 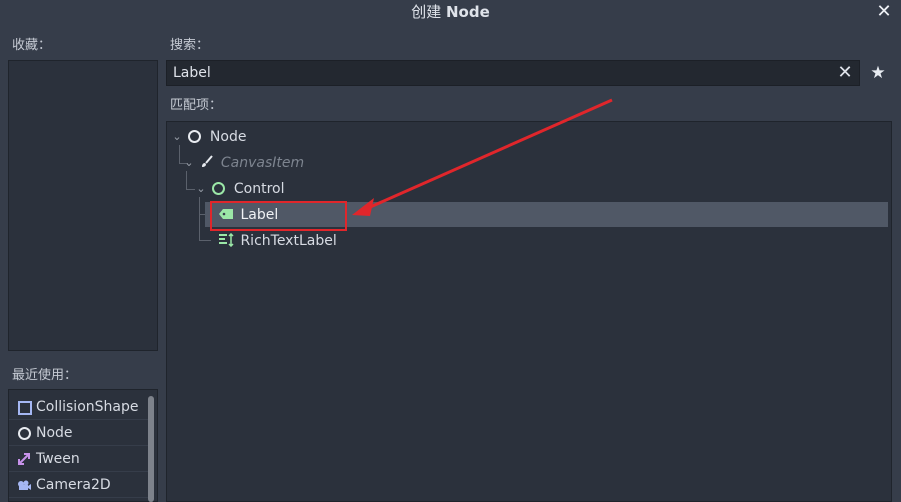 What do you see at coordinates (482, 157) in the screenshot?
I see `annotation-arrow` at bounding box center [482, 157].